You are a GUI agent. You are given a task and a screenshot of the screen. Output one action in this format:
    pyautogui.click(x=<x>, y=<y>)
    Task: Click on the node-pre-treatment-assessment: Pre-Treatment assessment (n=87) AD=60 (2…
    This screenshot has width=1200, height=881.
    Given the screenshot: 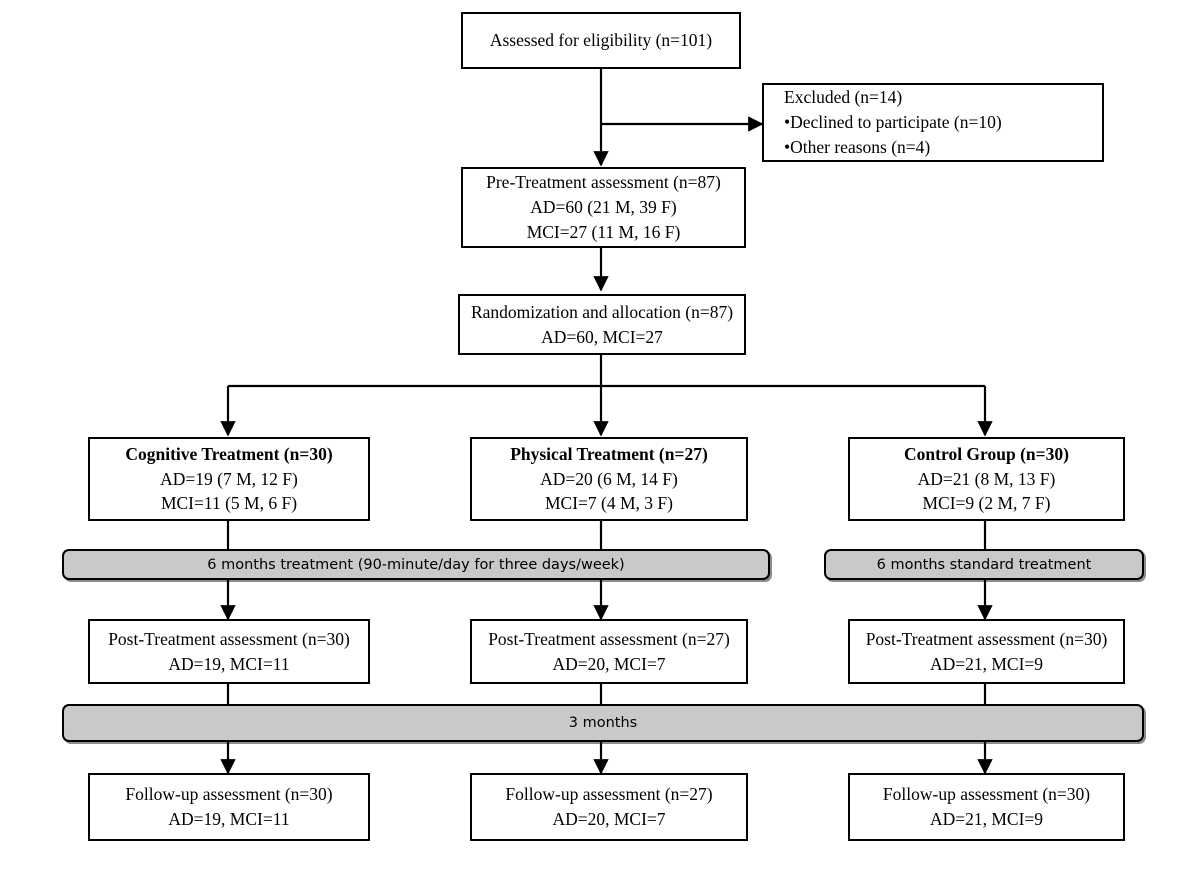 What is the action you would take?
    pyautogui.click(x=603, y=207)
    